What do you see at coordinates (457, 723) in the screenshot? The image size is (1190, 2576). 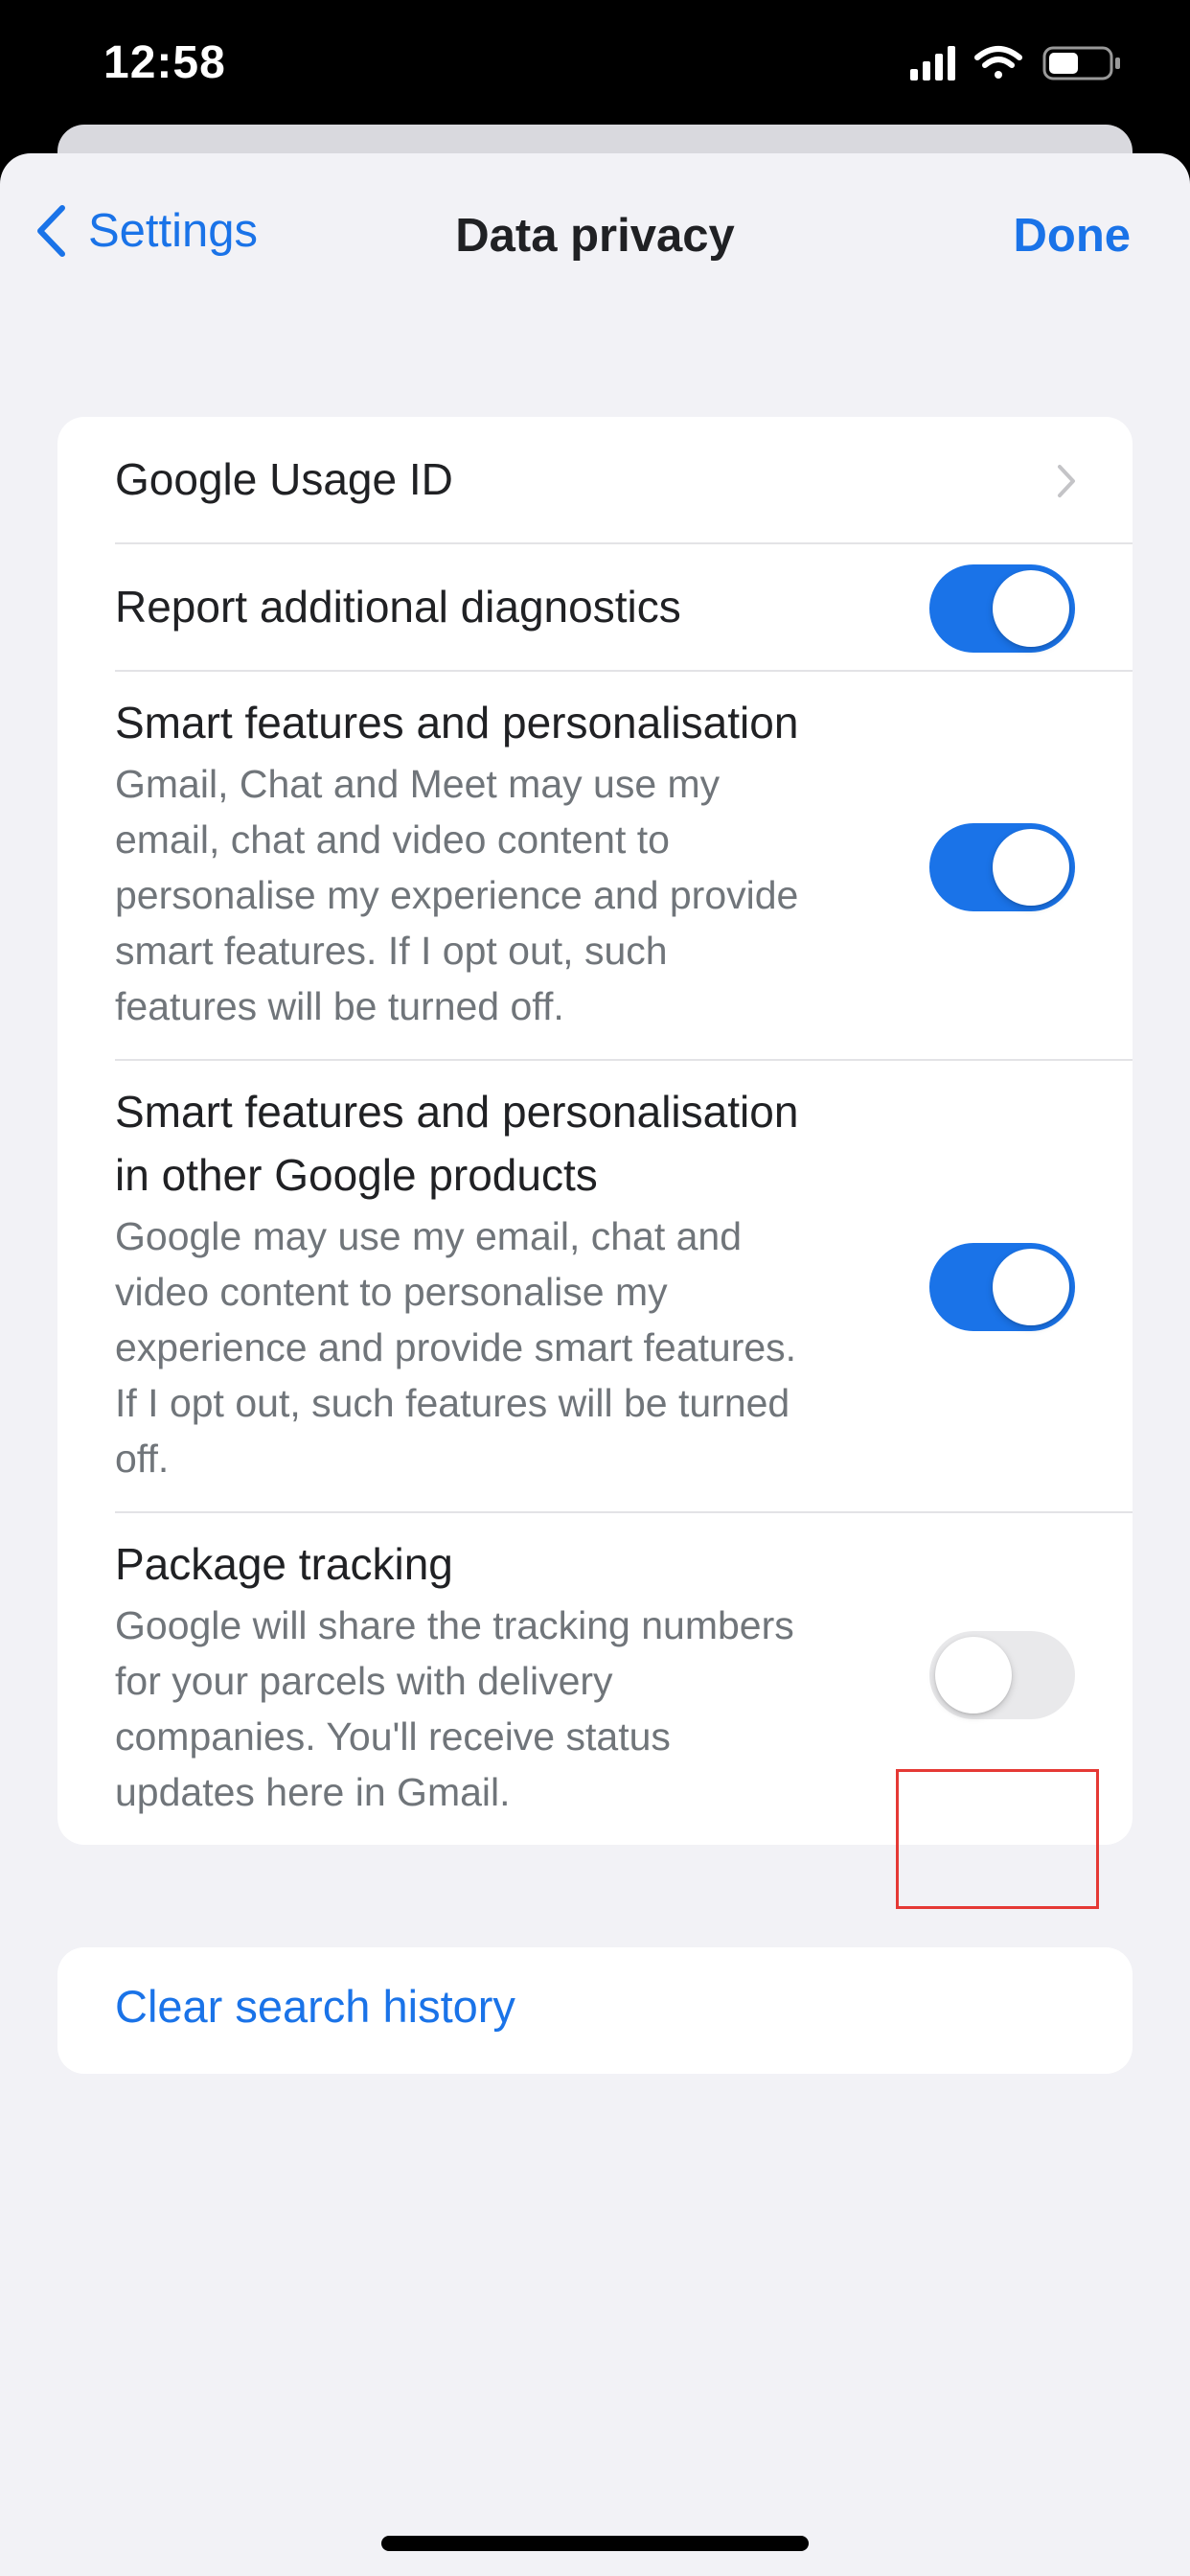 I see `smart-features-title: Smart features and personalisation` at bounding box center [457, 723].